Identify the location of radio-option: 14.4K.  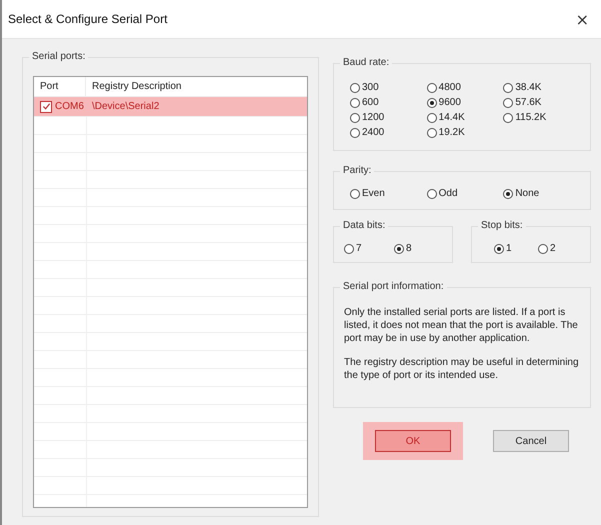
(445, 117).